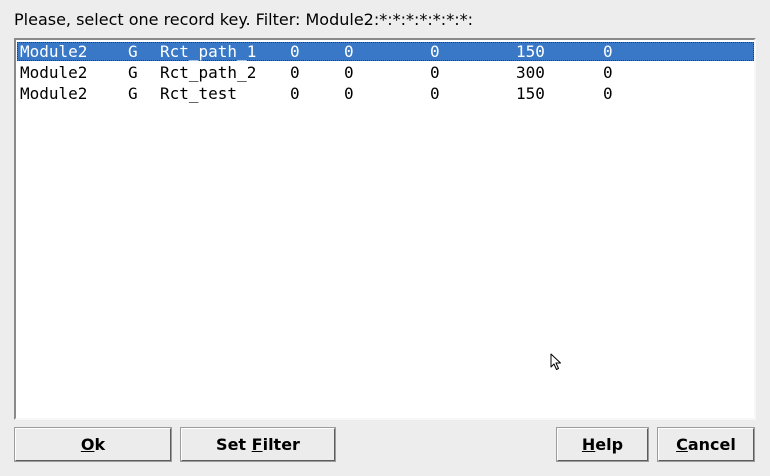 The width and height of the screenshot is (770, 476). I want to click on list-item: Module2 G Rct_path_2 0 0 0 300 0, so click(385, 72).